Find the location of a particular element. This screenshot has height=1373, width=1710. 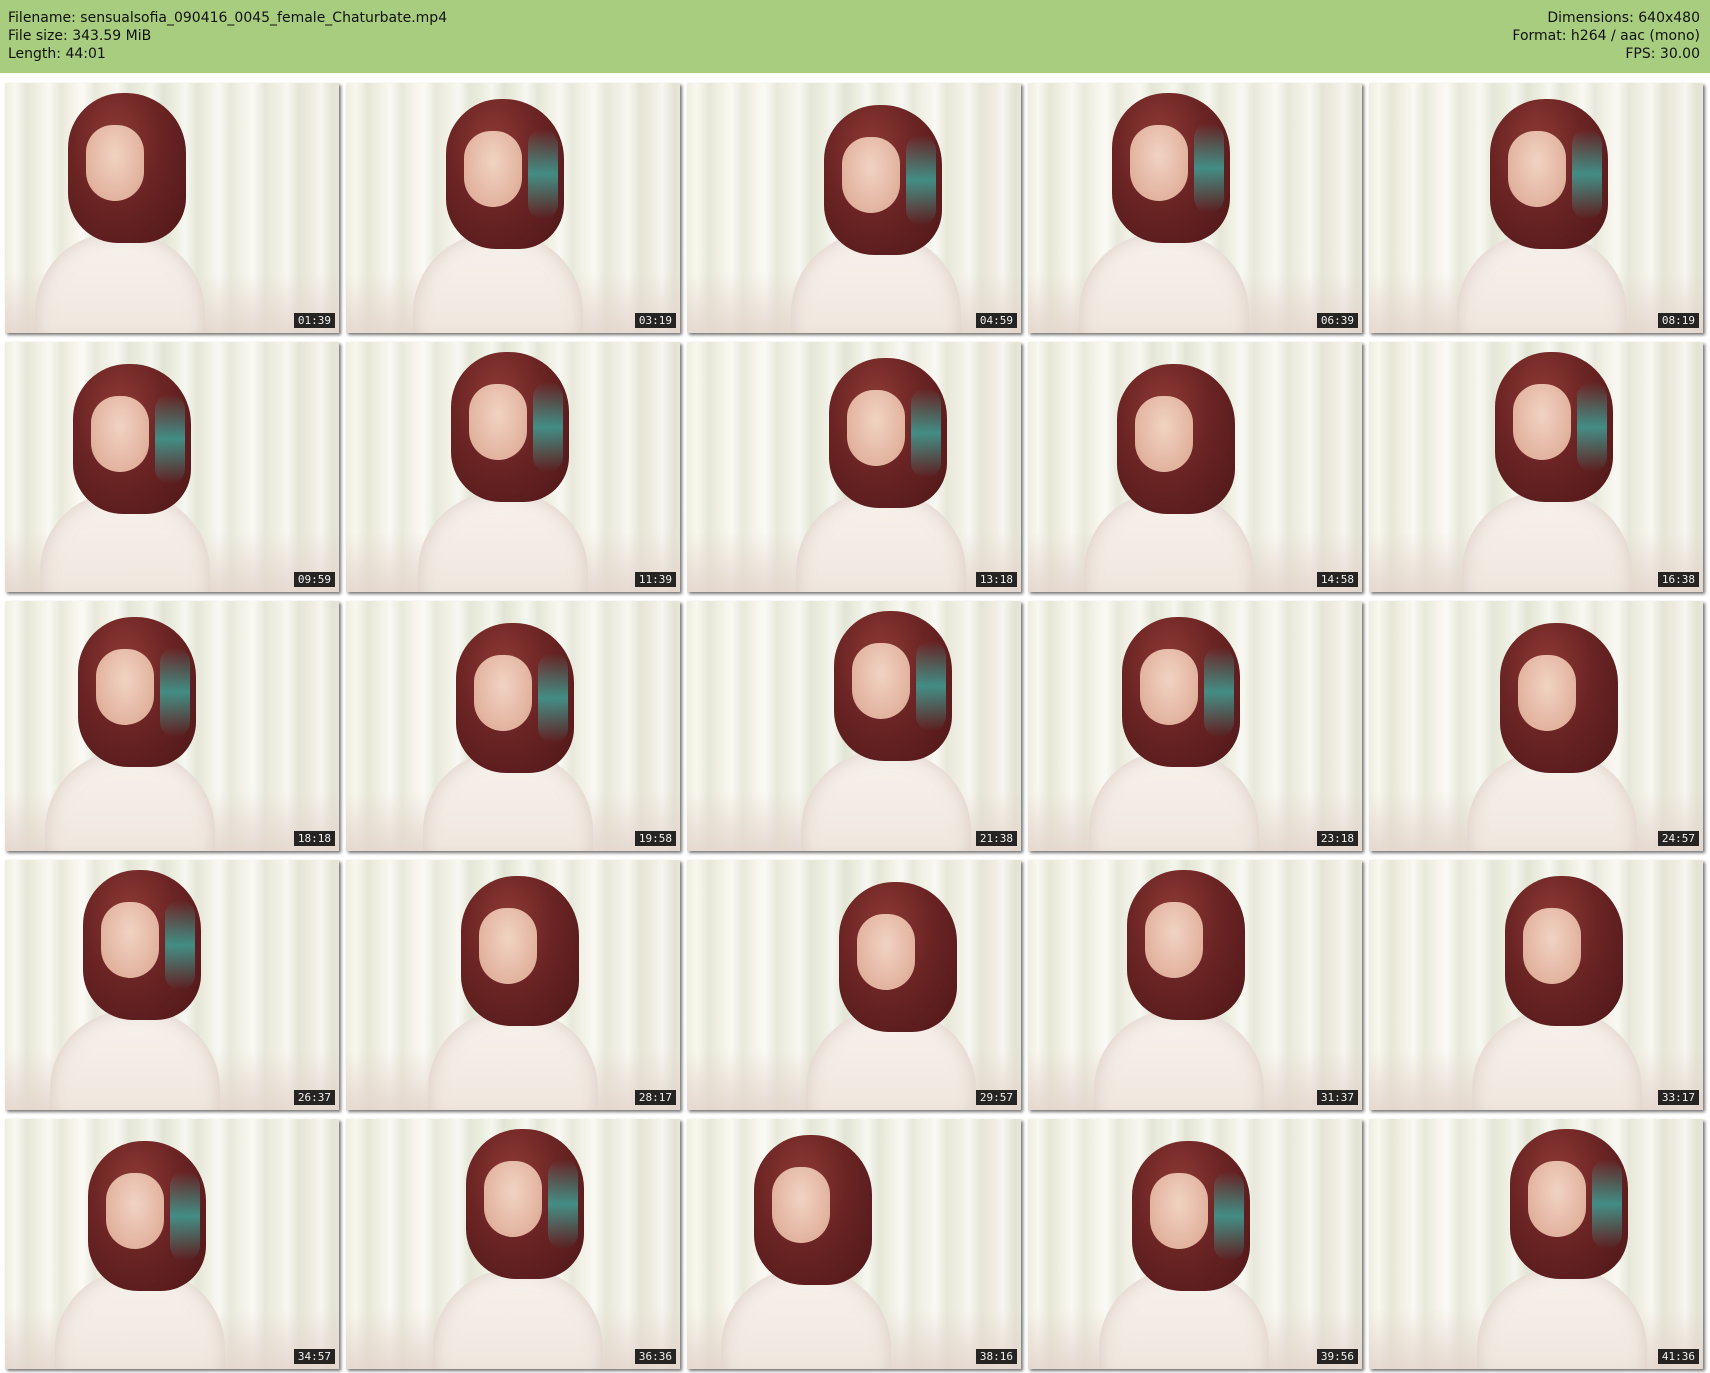

video-frame-thumbnail: 13:18 is located at coordinates (854, 467).